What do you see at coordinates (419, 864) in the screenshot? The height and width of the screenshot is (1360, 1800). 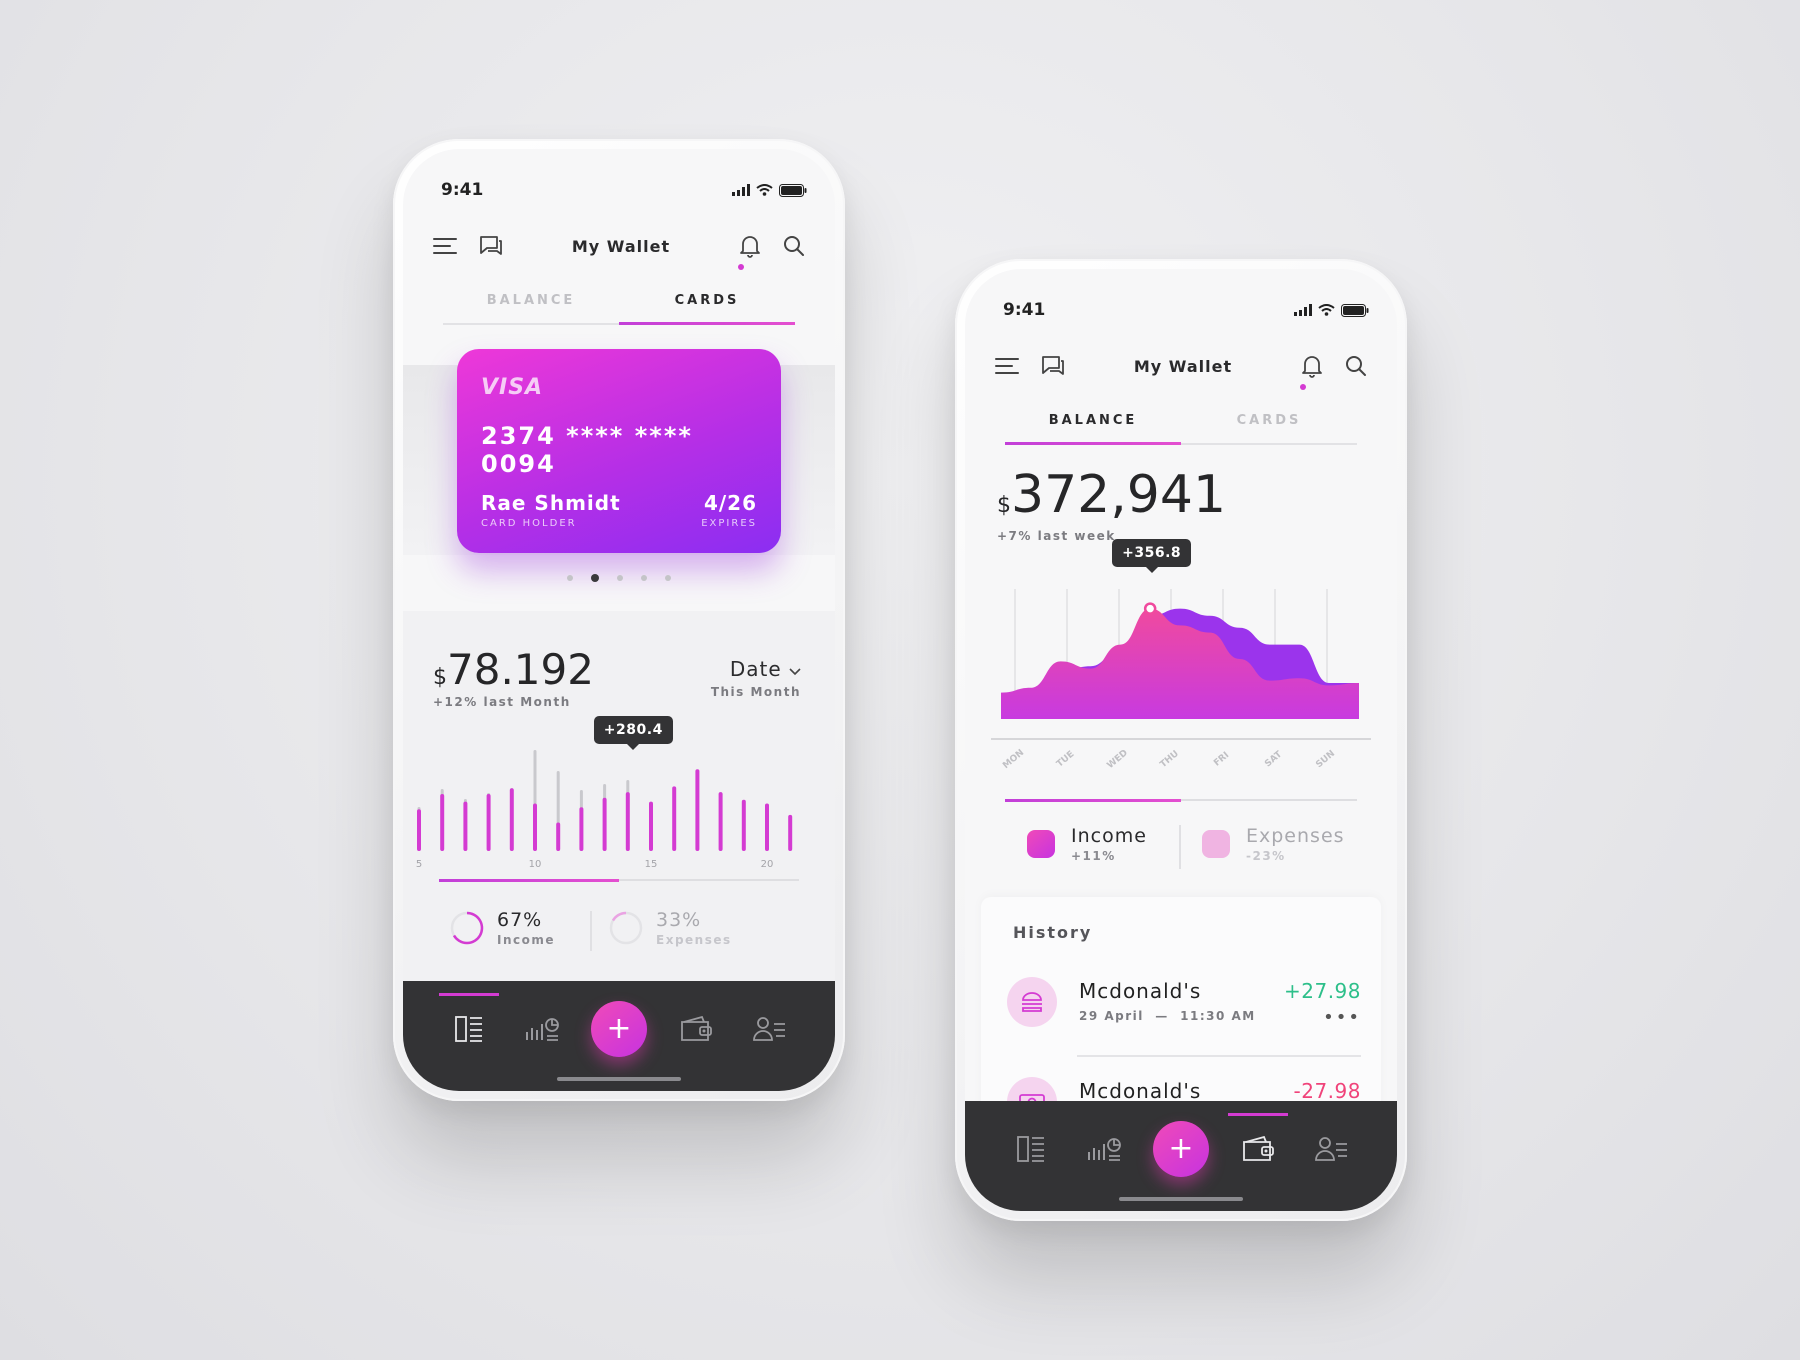 I see `tick-label: 5` at bounding box center [419, 864].